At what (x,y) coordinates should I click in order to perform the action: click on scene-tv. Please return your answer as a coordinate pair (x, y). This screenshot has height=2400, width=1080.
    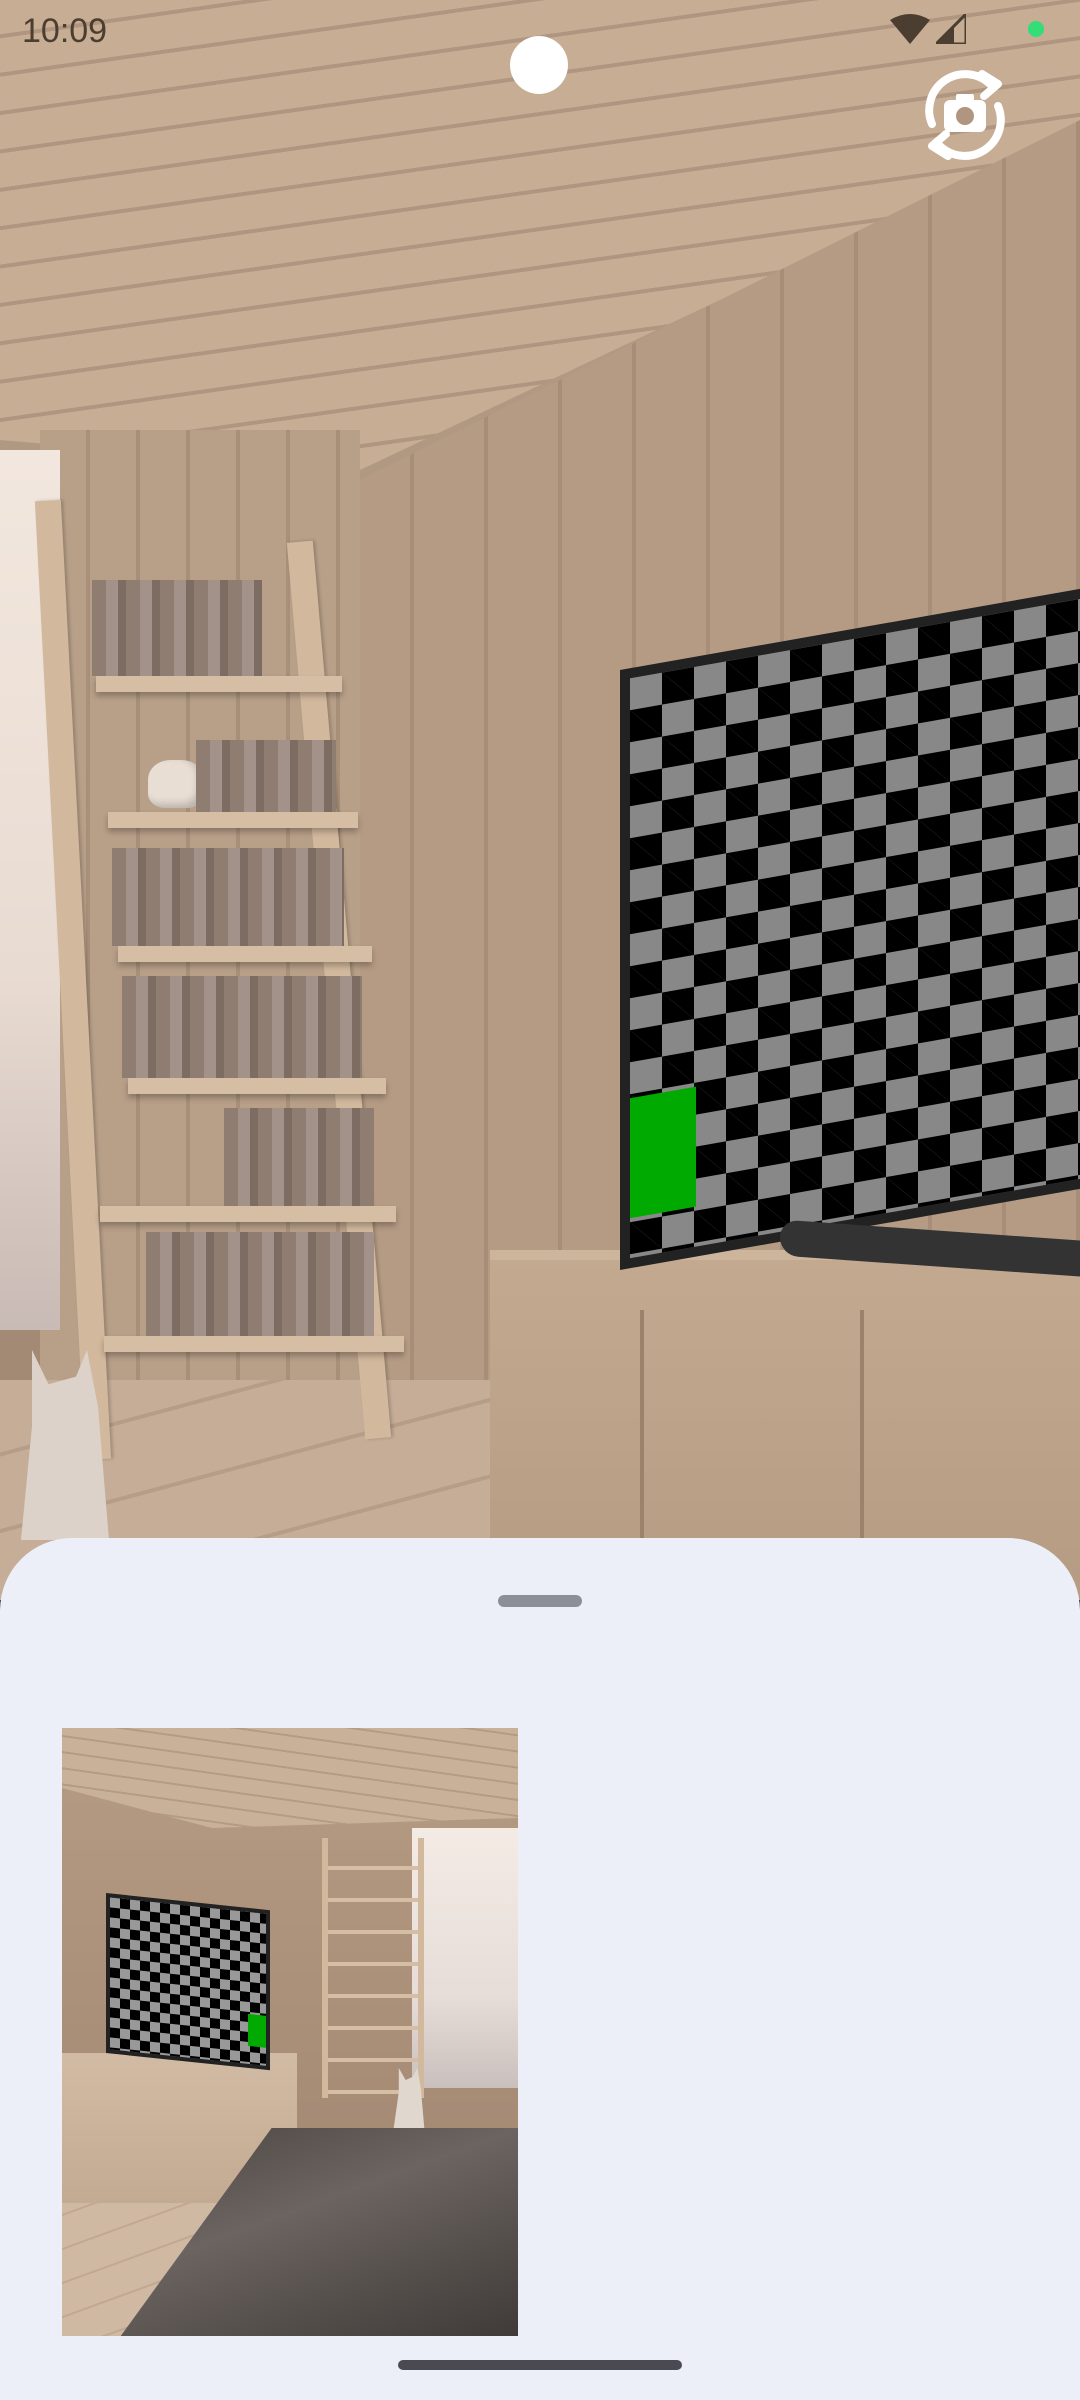
    Looking at the image, I should click on (850, 924).